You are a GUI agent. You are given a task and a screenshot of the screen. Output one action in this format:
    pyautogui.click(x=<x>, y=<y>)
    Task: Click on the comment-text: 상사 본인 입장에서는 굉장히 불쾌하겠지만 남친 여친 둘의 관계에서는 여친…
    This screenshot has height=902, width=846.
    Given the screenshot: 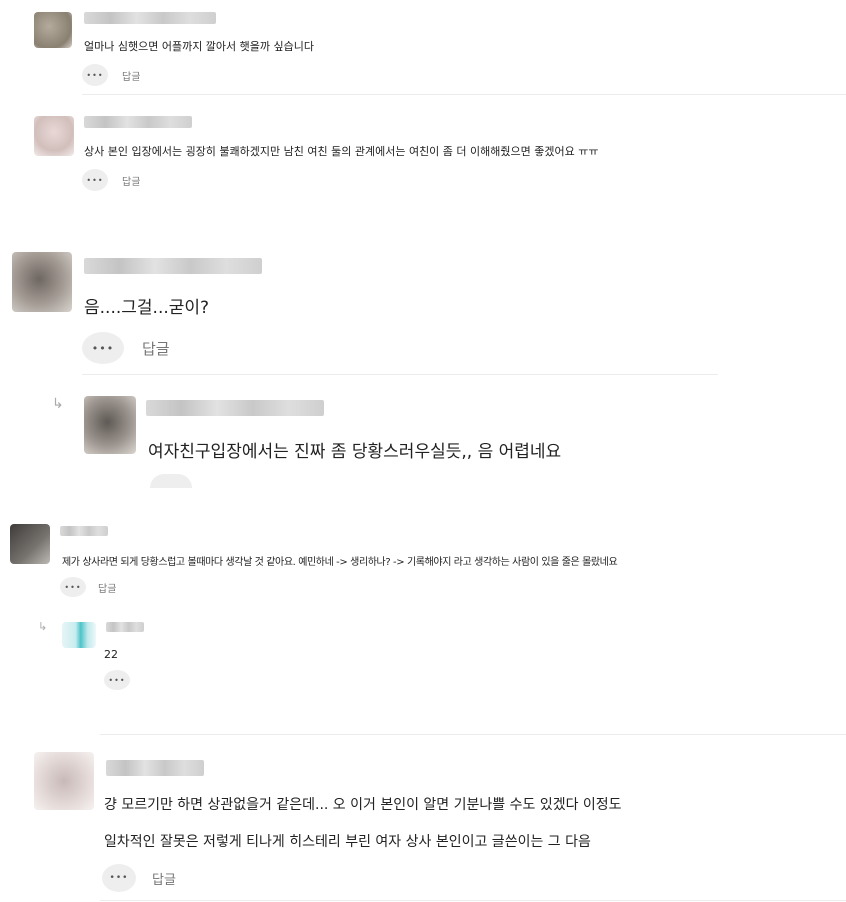 What is the action you would take?
    pyautogui.click(x=341, y=151)
    